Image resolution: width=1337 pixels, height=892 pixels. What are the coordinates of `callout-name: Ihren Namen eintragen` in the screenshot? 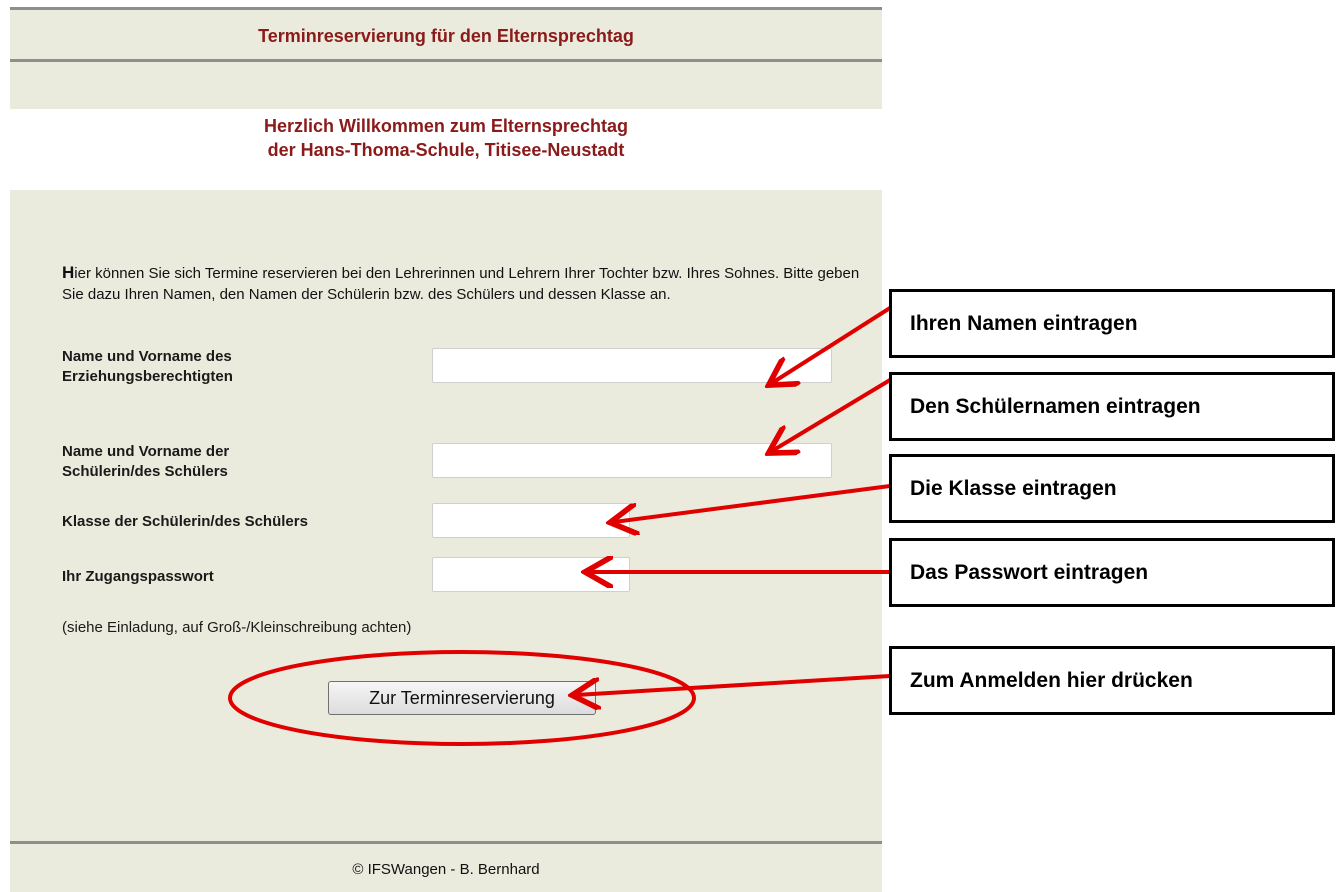 It's located at (1112, 323).